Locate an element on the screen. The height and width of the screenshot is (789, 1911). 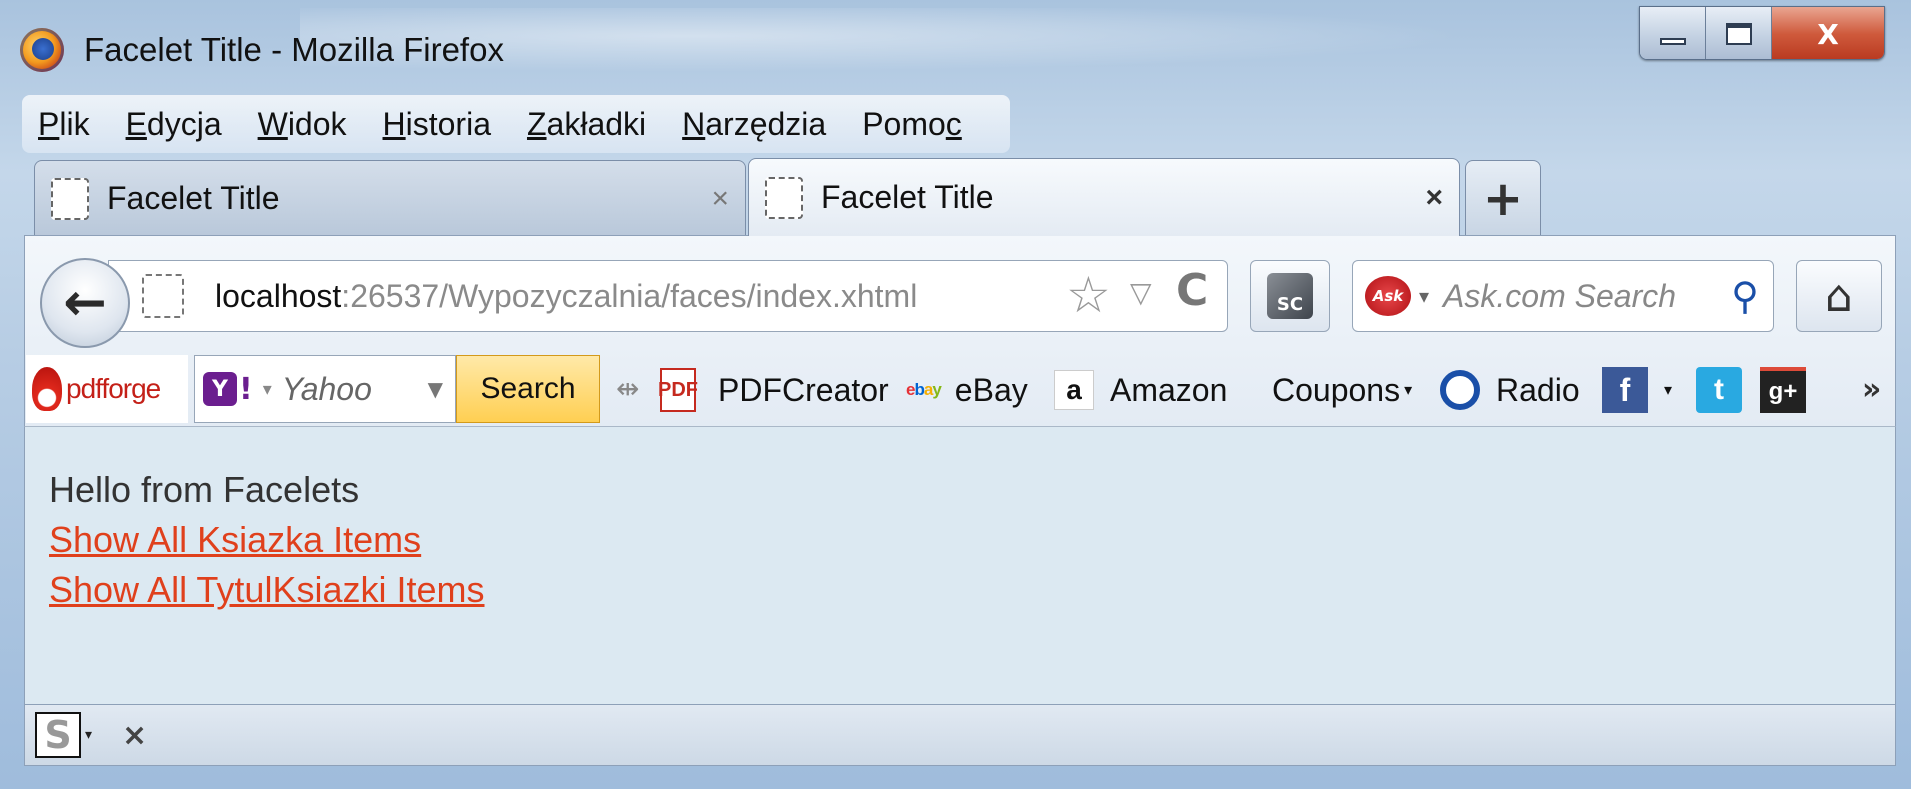
search-go-icon: ⚲ is located at coordinates (1745, 296).